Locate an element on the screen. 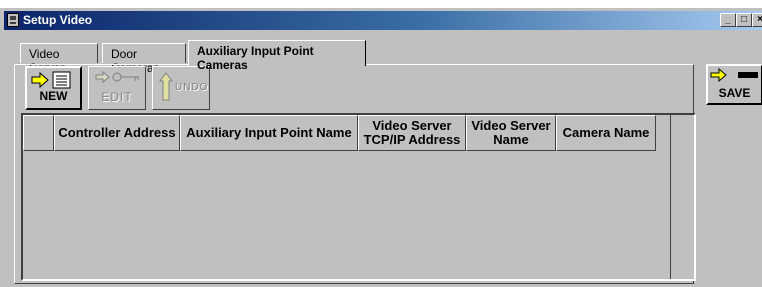  new-button-label: NEW is located at coordinates (53, 96).